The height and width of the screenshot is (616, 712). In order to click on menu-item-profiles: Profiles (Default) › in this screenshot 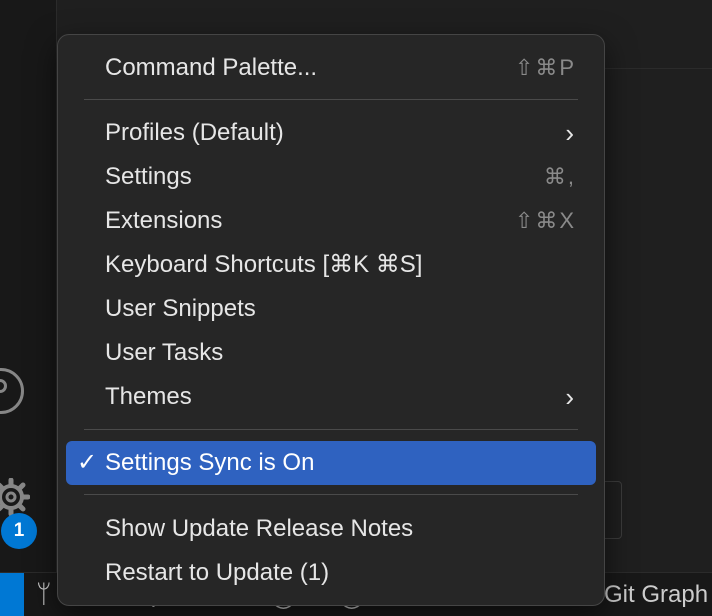, I will do `click(331, 133)`.